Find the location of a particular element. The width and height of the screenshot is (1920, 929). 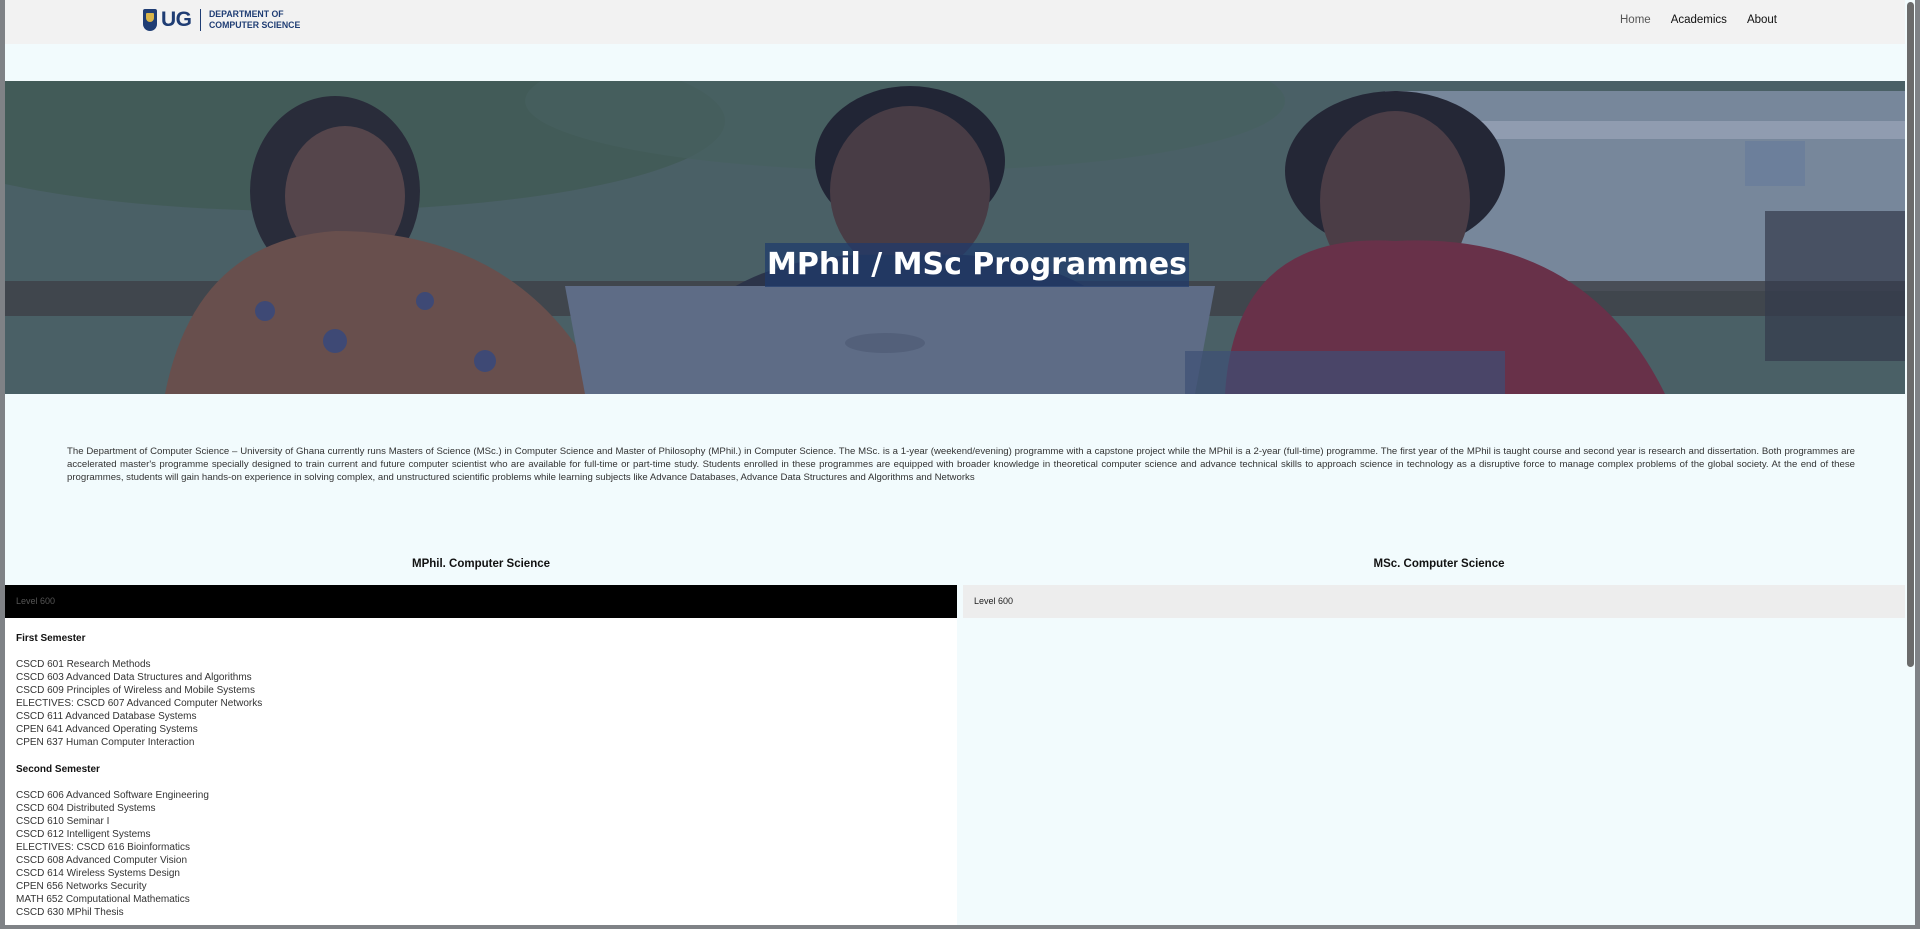

page-scrollbar is located at coordinates (1910, 462).